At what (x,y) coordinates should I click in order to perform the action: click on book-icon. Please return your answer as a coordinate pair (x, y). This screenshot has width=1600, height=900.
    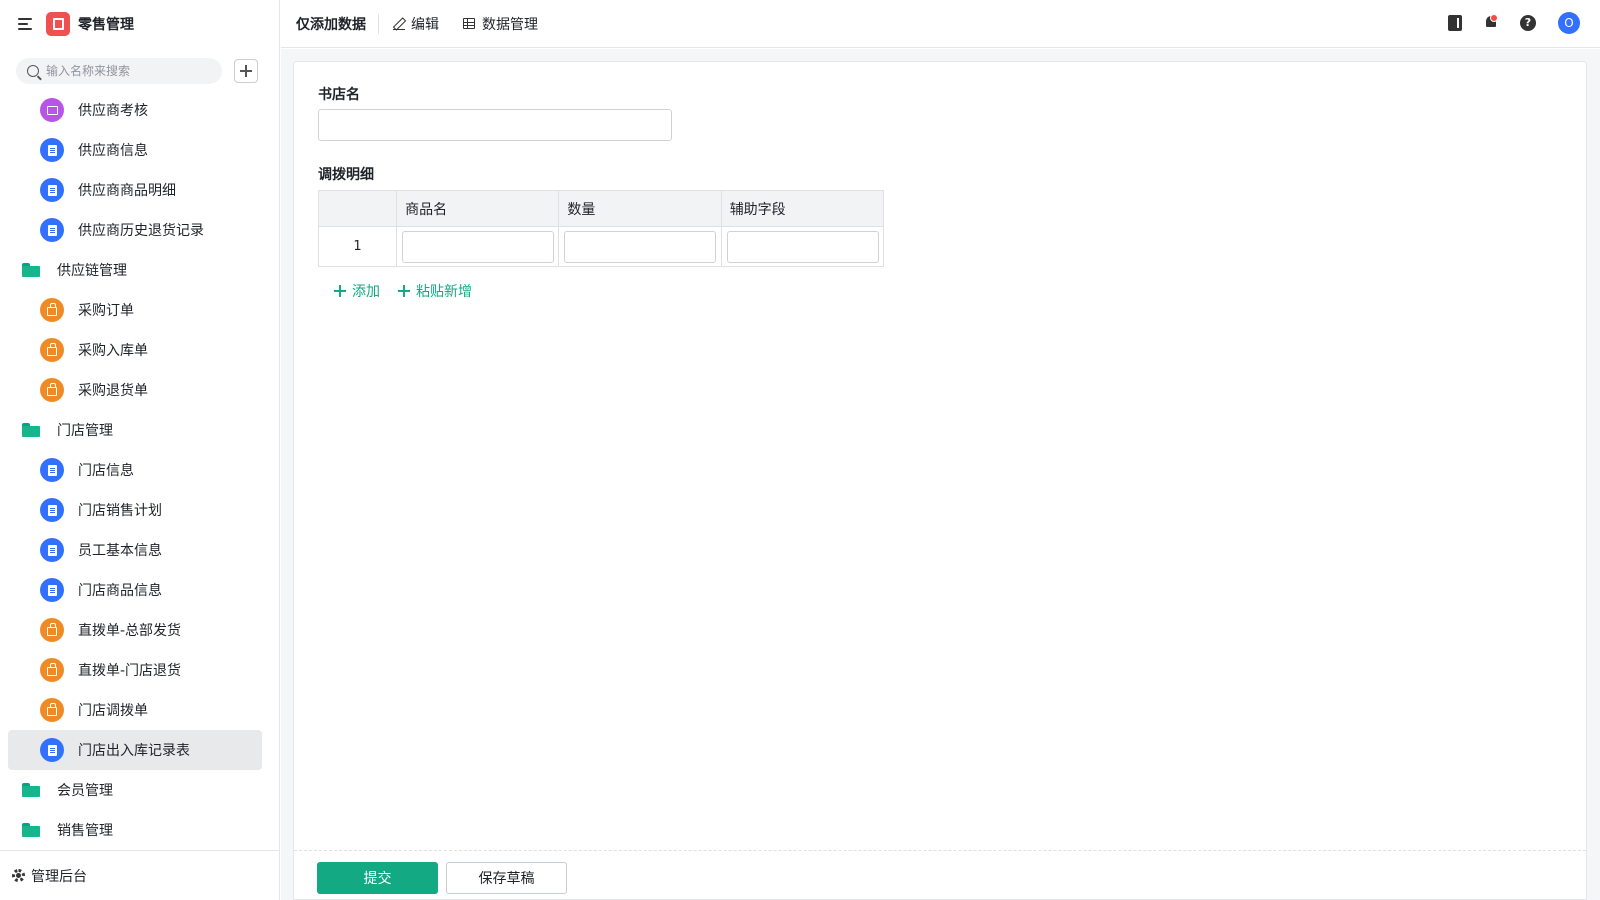
    Looking at the image, I should click on (1455, 23).